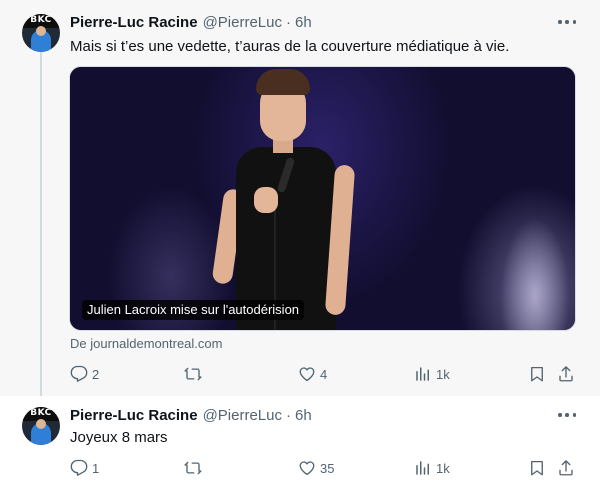 This screenshot has height=493, width=600. Describe the element at coordinates (96, 468) in the screenshot. I see `reply-count: 1` at that location.